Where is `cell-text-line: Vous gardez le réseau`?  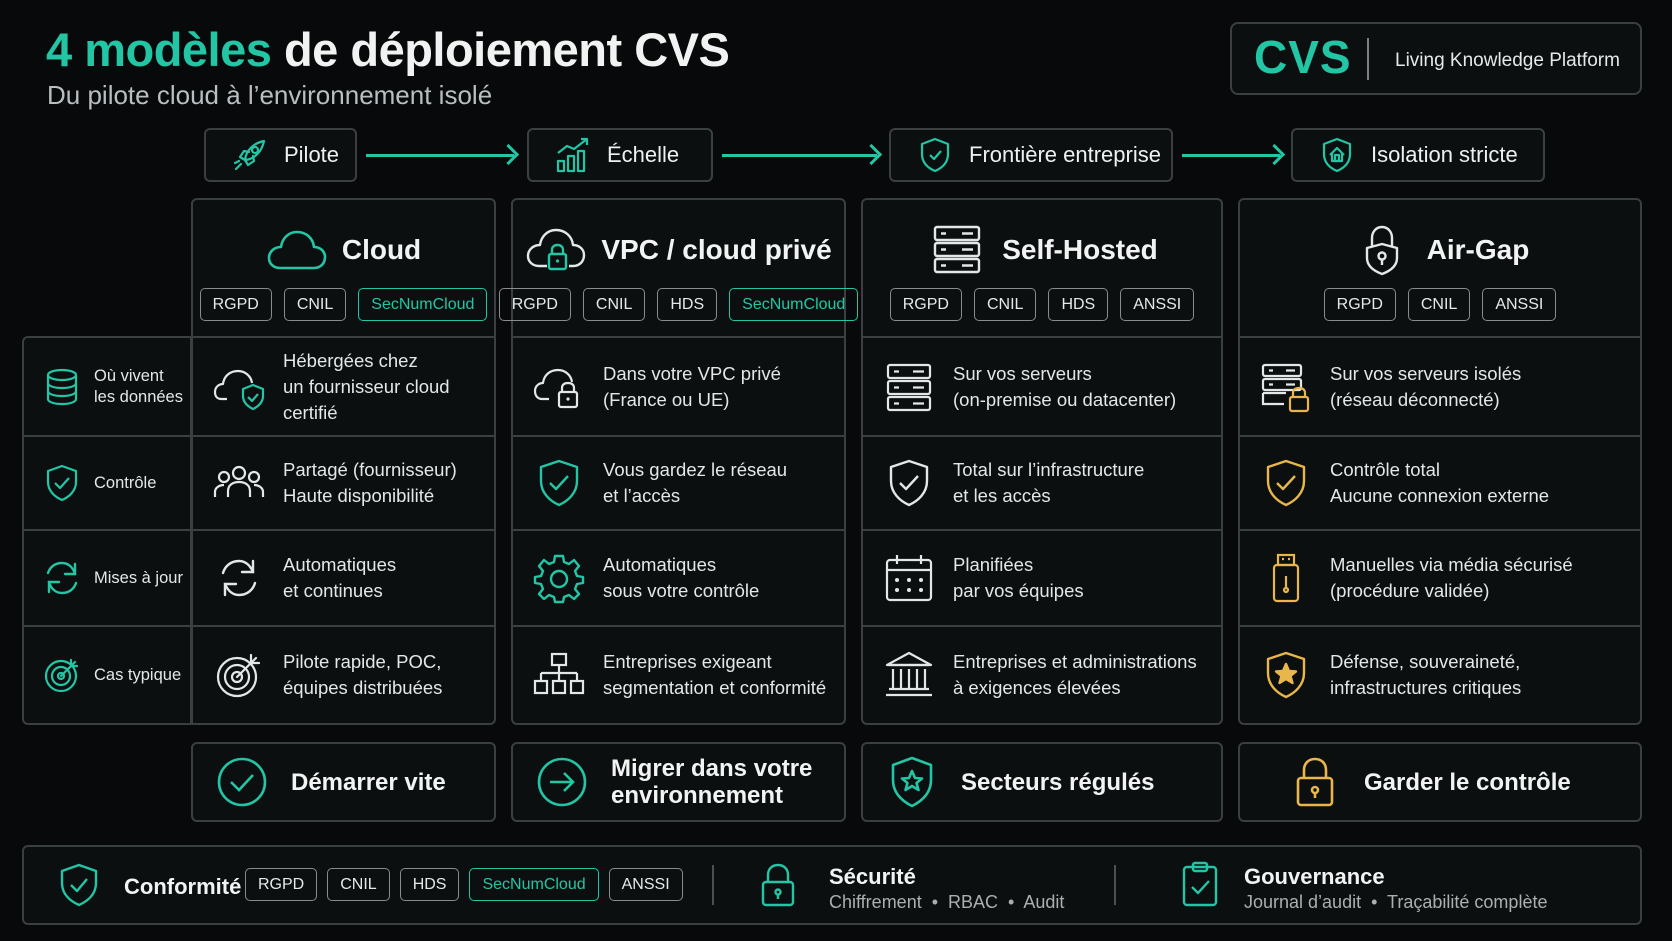
cell-text-line: Vous gardez le réseau is located at coordinates (695, 469).